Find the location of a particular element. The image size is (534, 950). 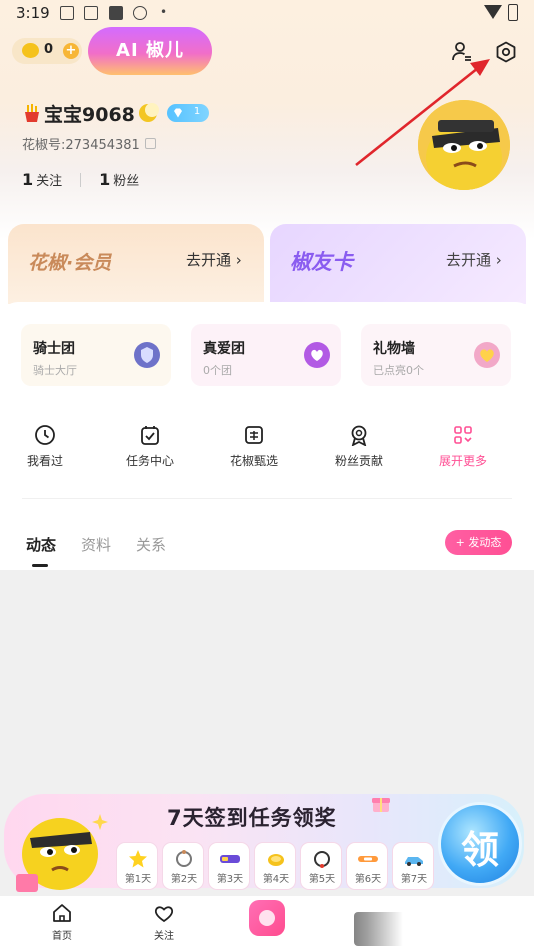

selected-shop-tool: 花椒甄选 is located at coordinates (254, 449).